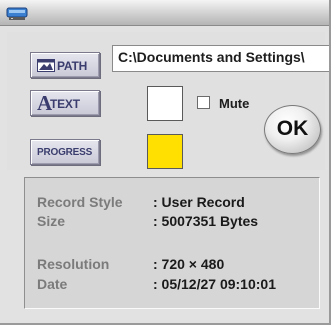  Describe the element at coordinates (46, 65) in the screenshot. I see `folder-picture-icon` at that location.